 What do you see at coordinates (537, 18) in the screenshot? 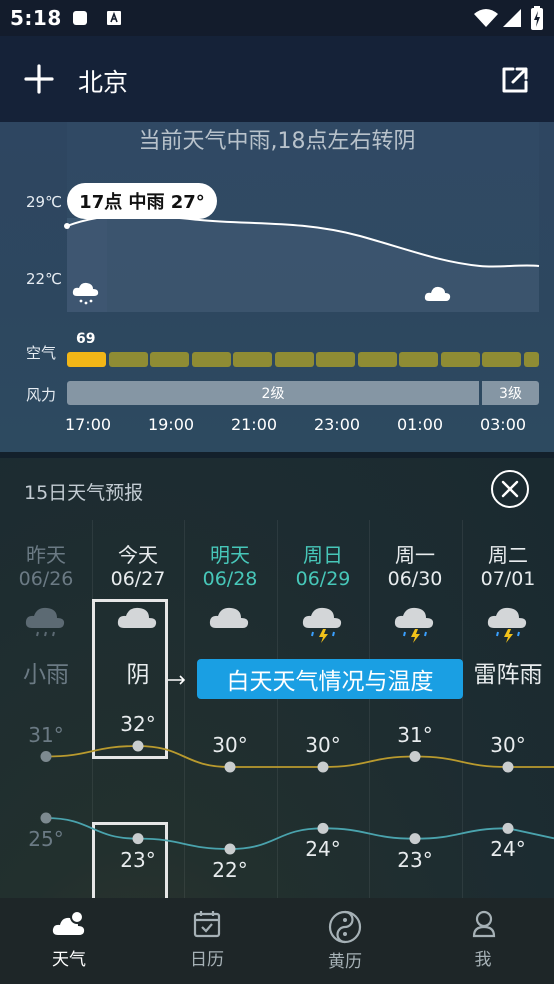
I see `battery-icon` at bounding box center [537, 18].